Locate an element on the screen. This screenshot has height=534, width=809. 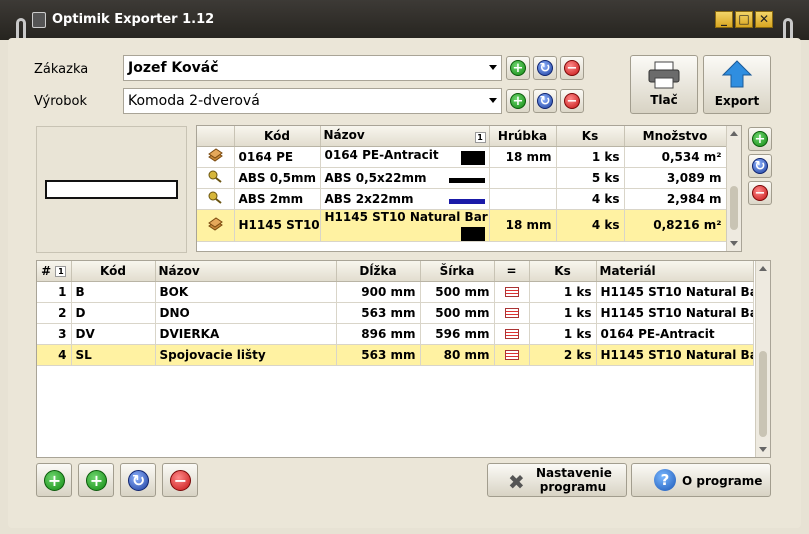
refresh-material-button: ↻ is located at coordinates (760, 166).